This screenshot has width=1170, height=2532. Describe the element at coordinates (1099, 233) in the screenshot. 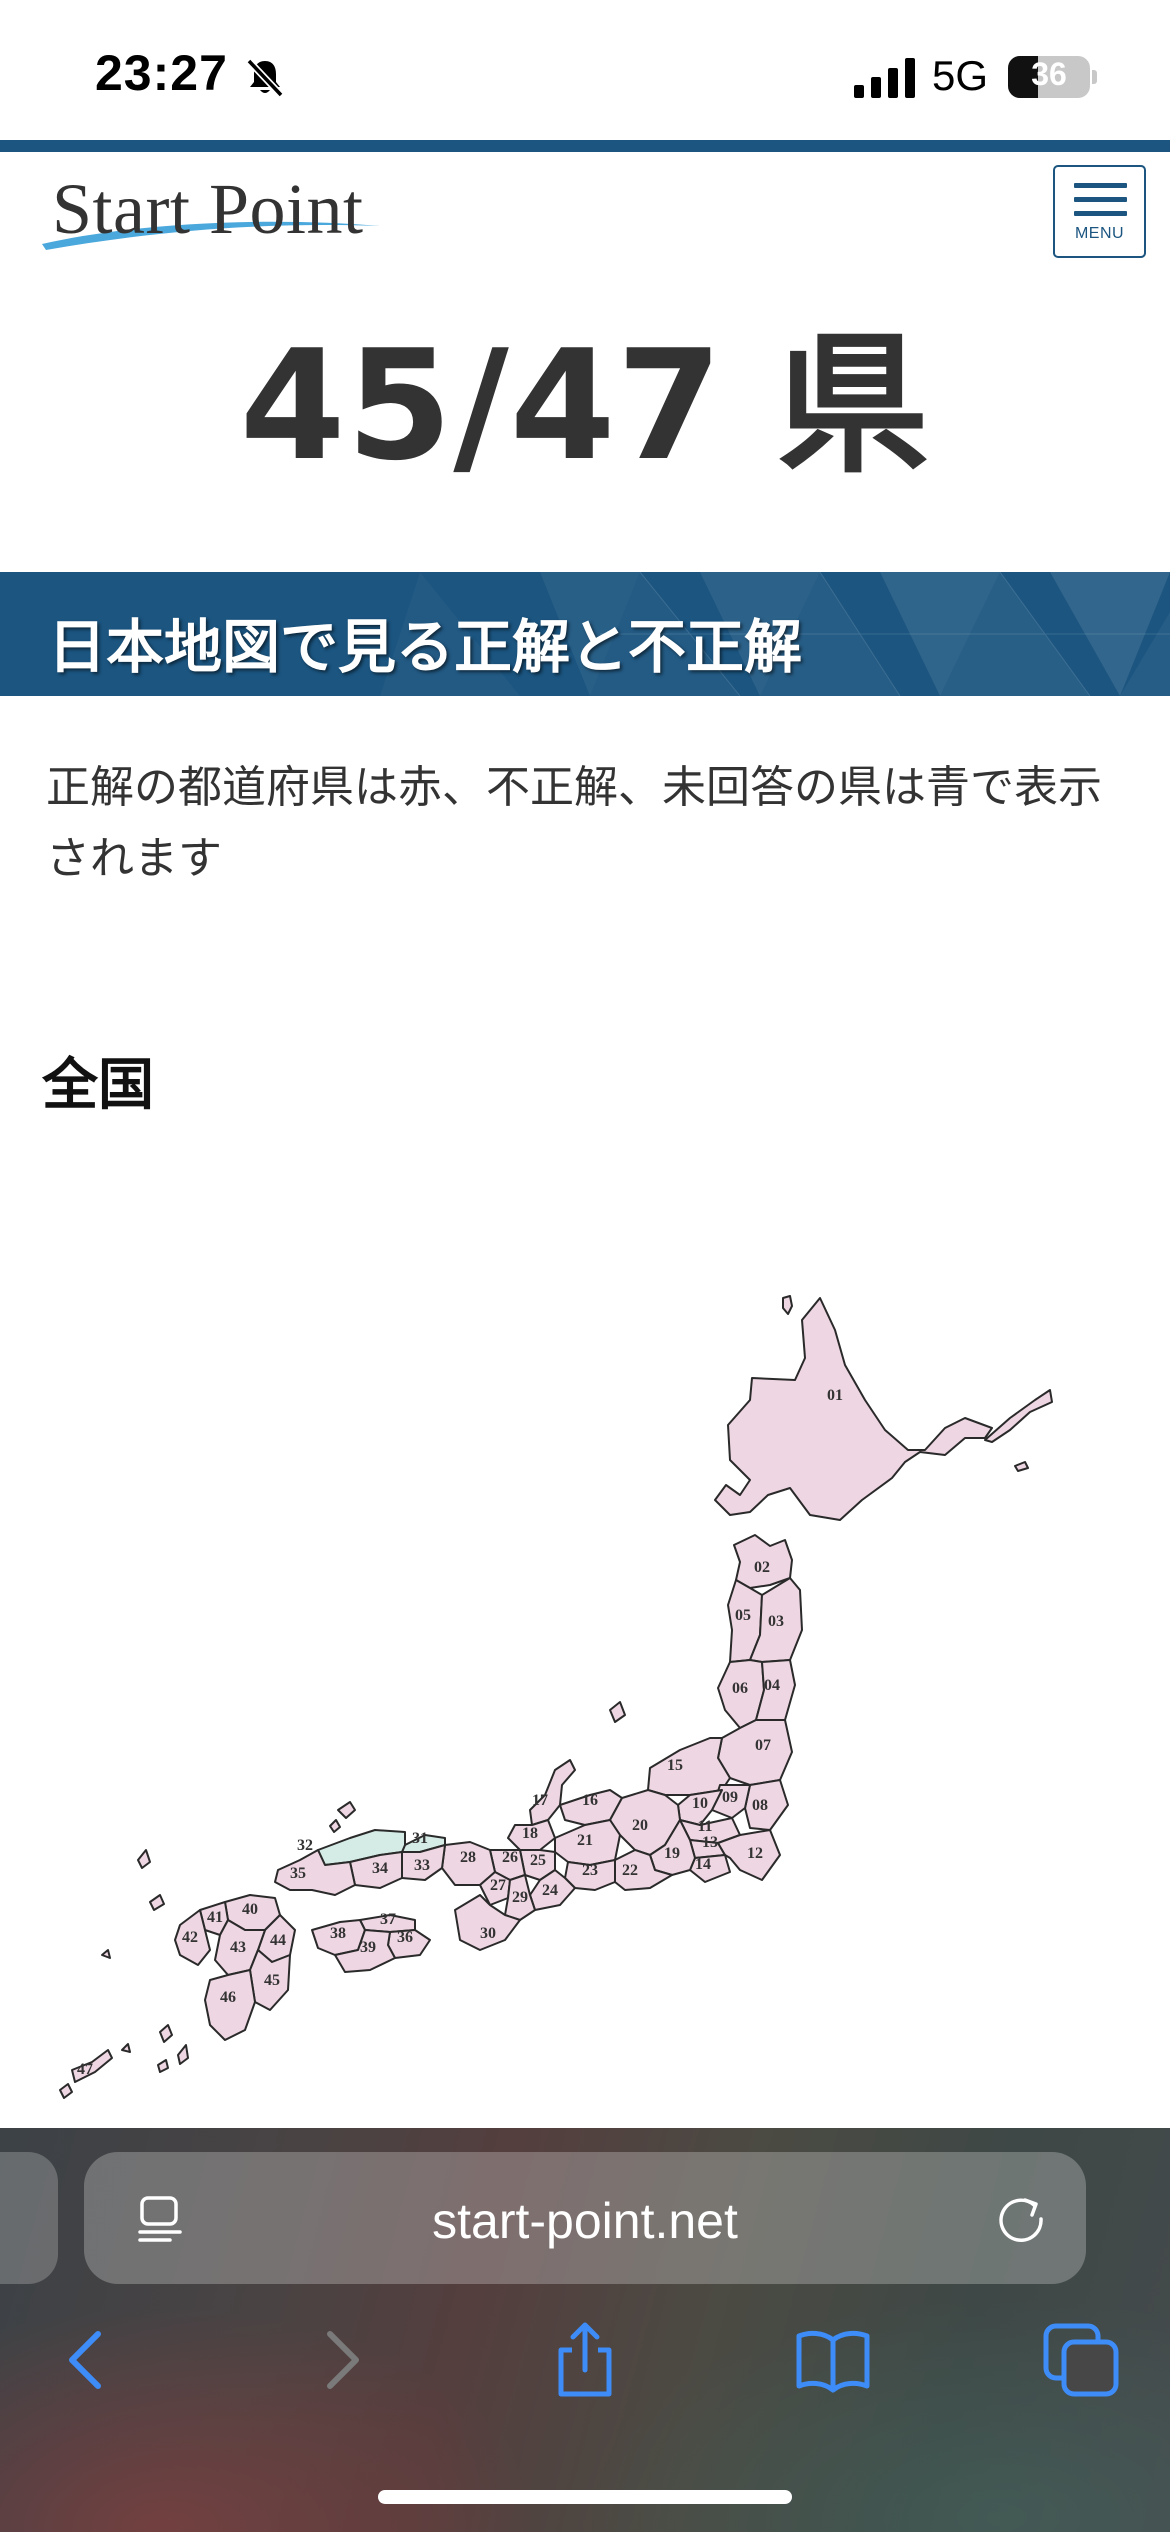

I see `menu-label: MENU` at that location.